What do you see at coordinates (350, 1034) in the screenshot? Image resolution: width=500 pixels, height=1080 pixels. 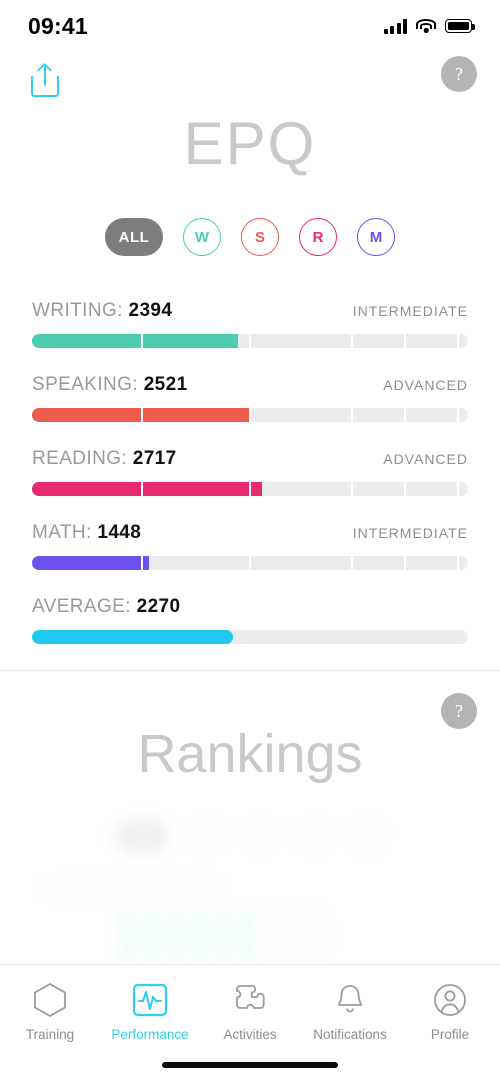 I see `tab-label: Notifications` at bounding box center [350, 1034].